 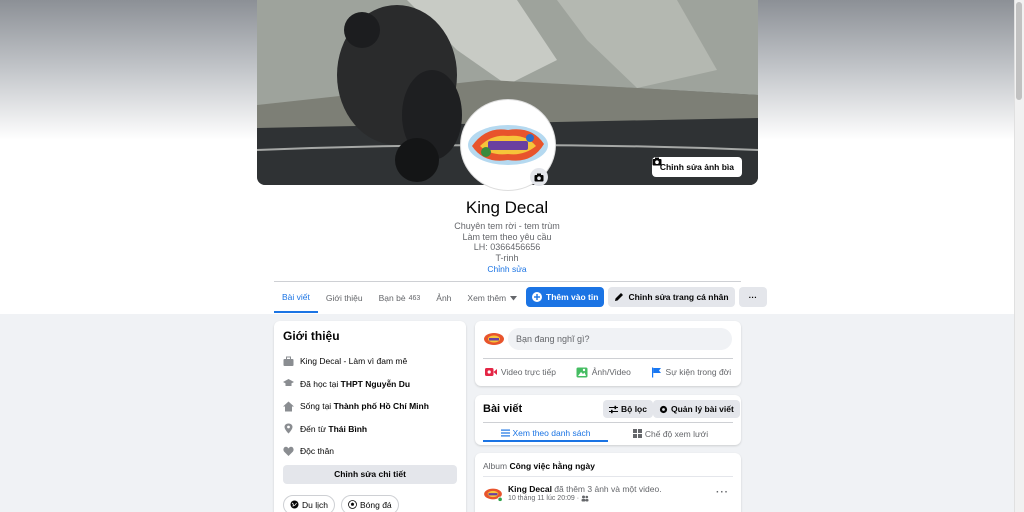 I want to click on post-author-avatar, so click(x=493, y=494).